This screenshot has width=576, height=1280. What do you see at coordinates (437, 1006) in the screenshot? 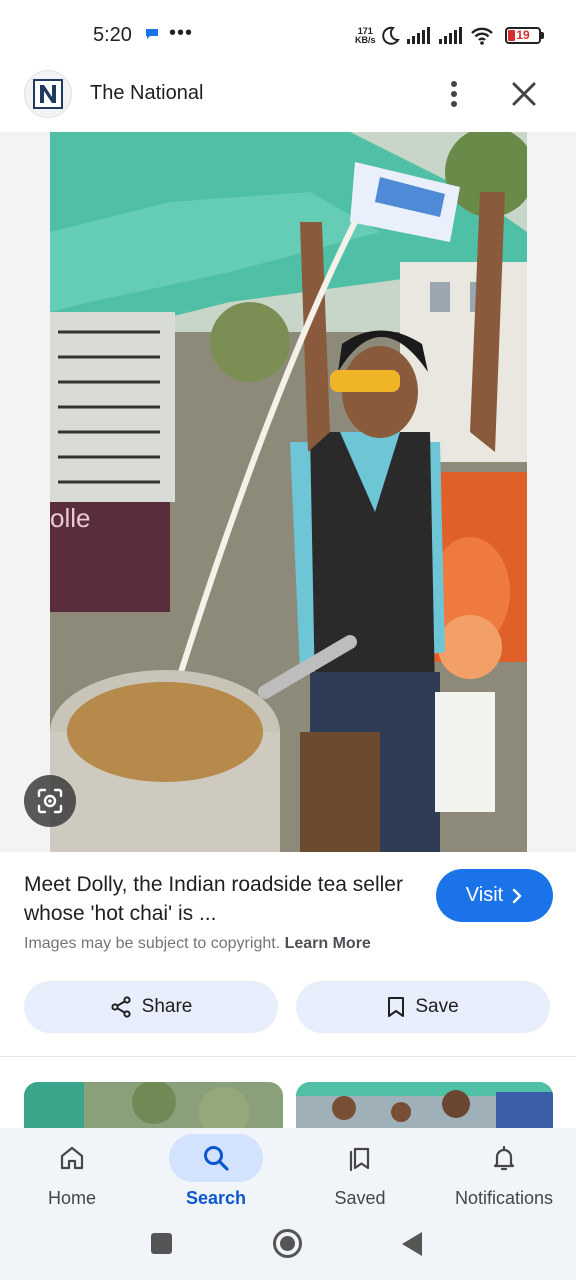
I see `save-label: Save` at bounding box center [437, 1006].